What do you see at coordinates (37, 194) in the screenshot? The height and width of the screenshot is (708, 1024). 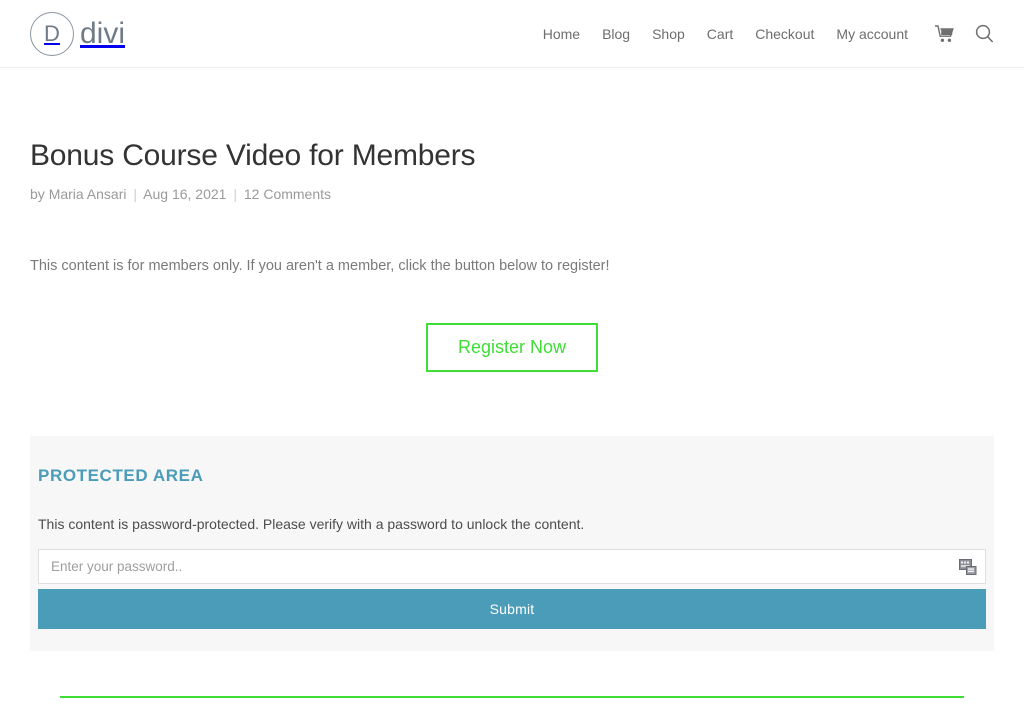 I see `post-meta-by-label: by` at bounding box center [37, 194].